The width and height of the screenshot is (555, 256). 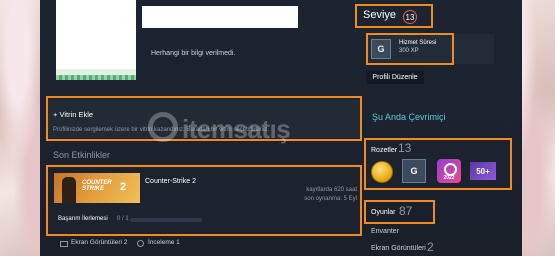 I want to click on review-icon, so click(x=140, y=243).